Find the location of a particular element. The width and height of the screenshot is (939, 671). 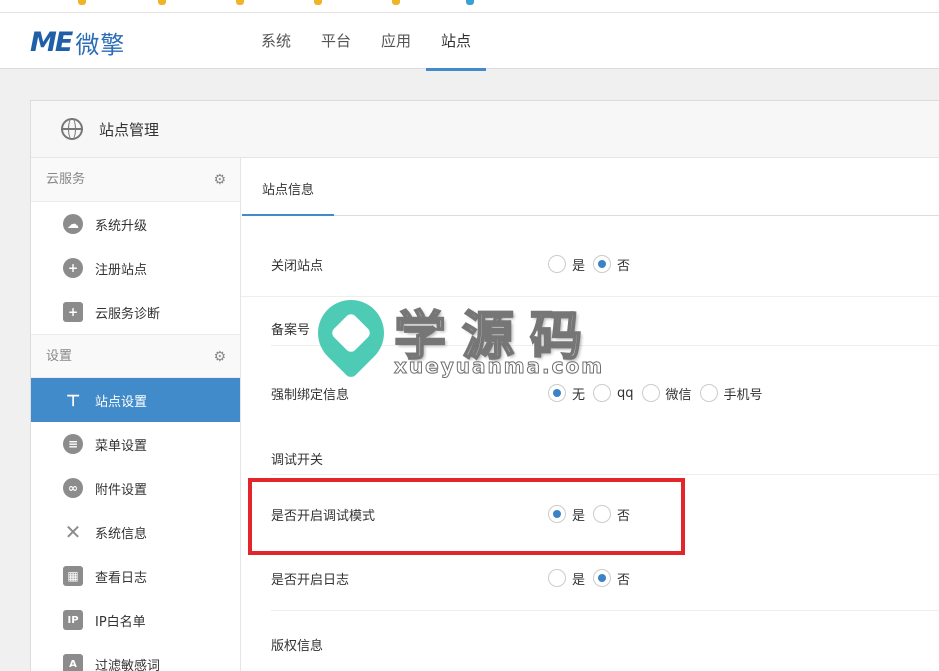

highlight-box is located at coordinates (466, 516).